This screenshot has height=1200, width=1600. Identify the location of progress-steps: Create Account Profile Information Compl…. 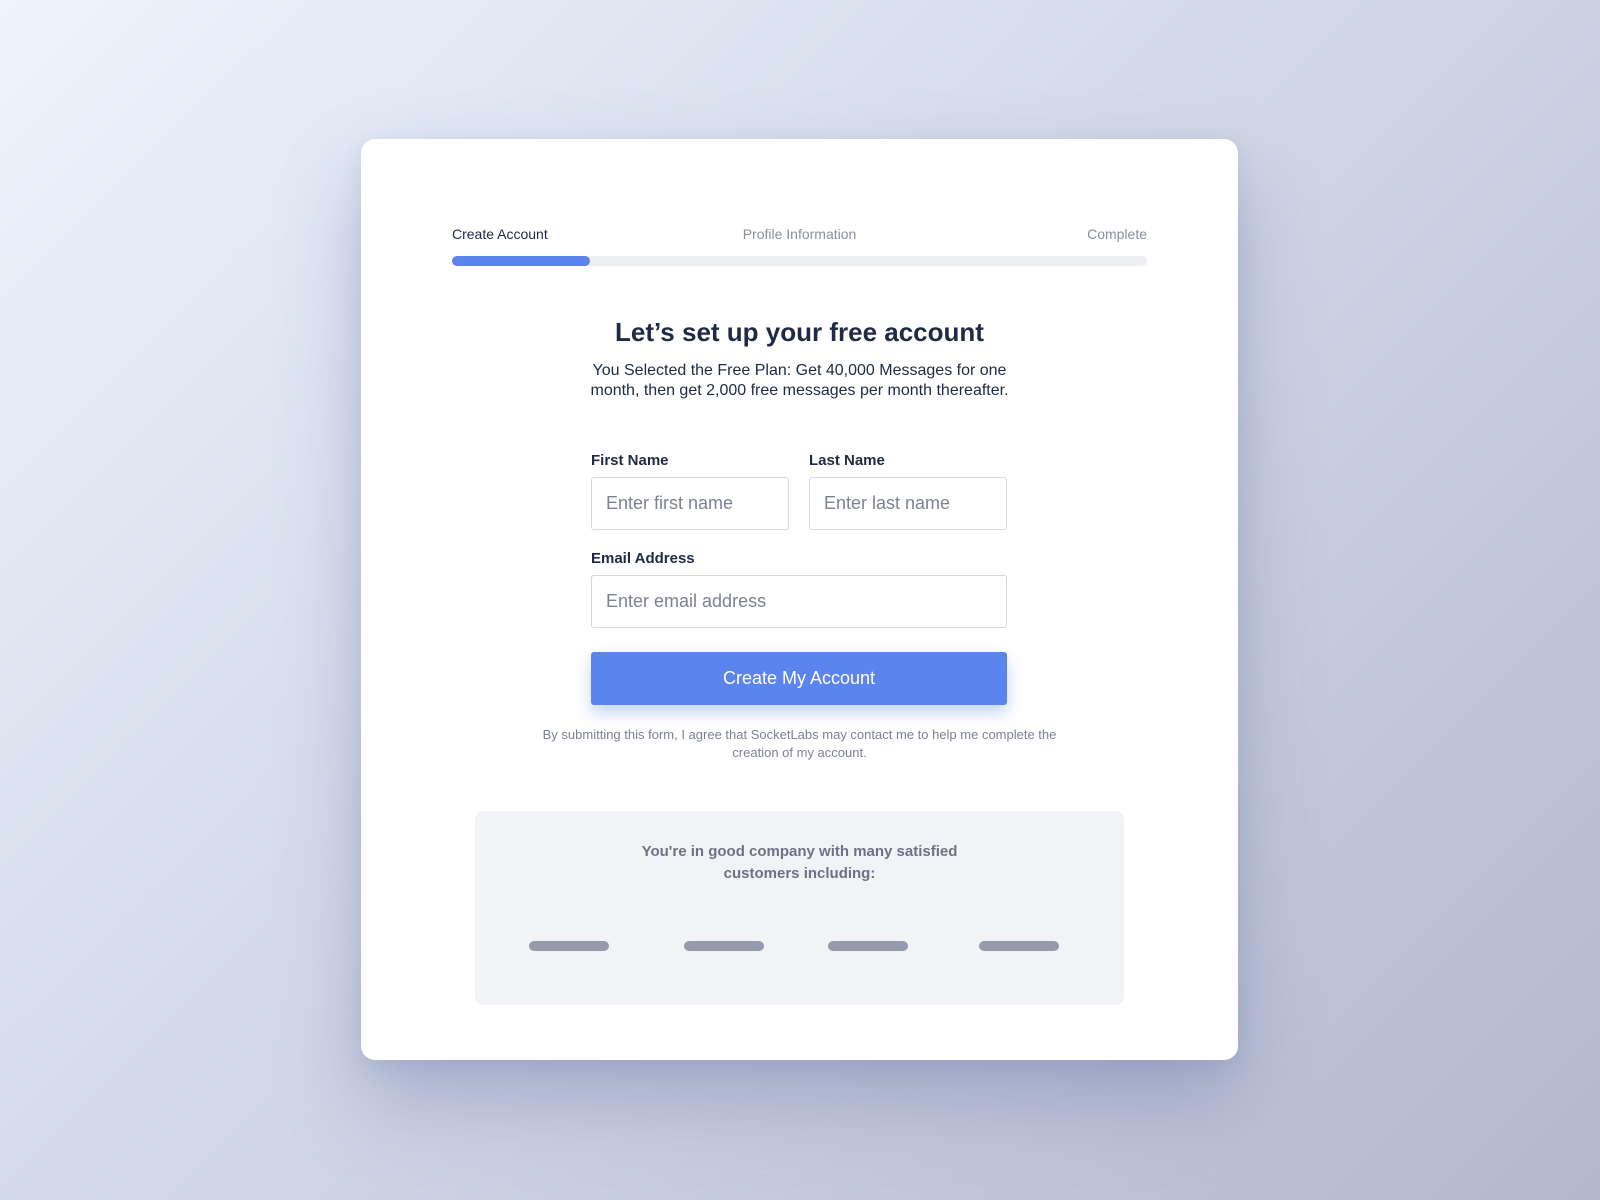
(799, 246).